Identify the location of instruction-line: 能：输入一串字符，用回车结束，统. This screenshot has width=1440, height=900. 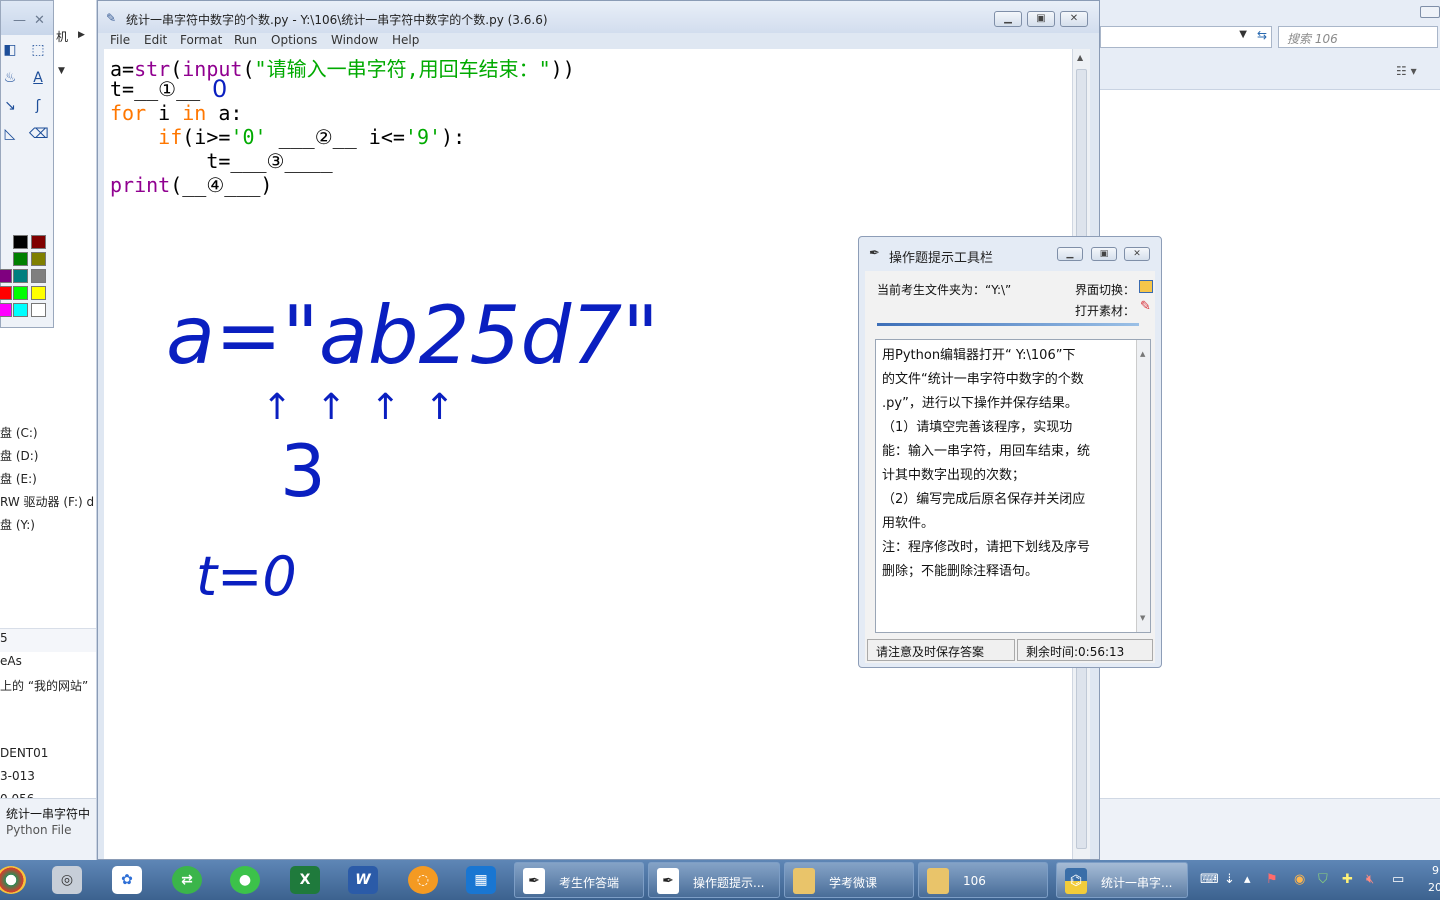
(986, 451).